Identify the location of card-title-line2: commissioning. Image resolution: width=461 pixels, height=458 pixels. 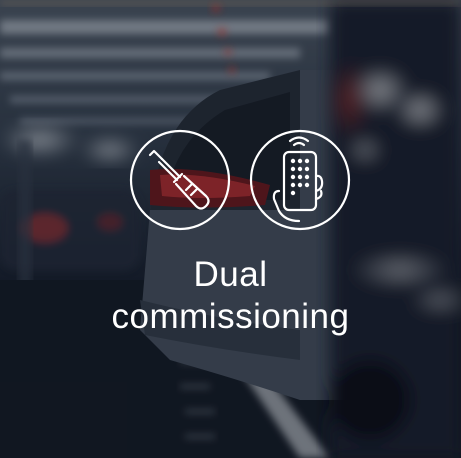
(230, 316).